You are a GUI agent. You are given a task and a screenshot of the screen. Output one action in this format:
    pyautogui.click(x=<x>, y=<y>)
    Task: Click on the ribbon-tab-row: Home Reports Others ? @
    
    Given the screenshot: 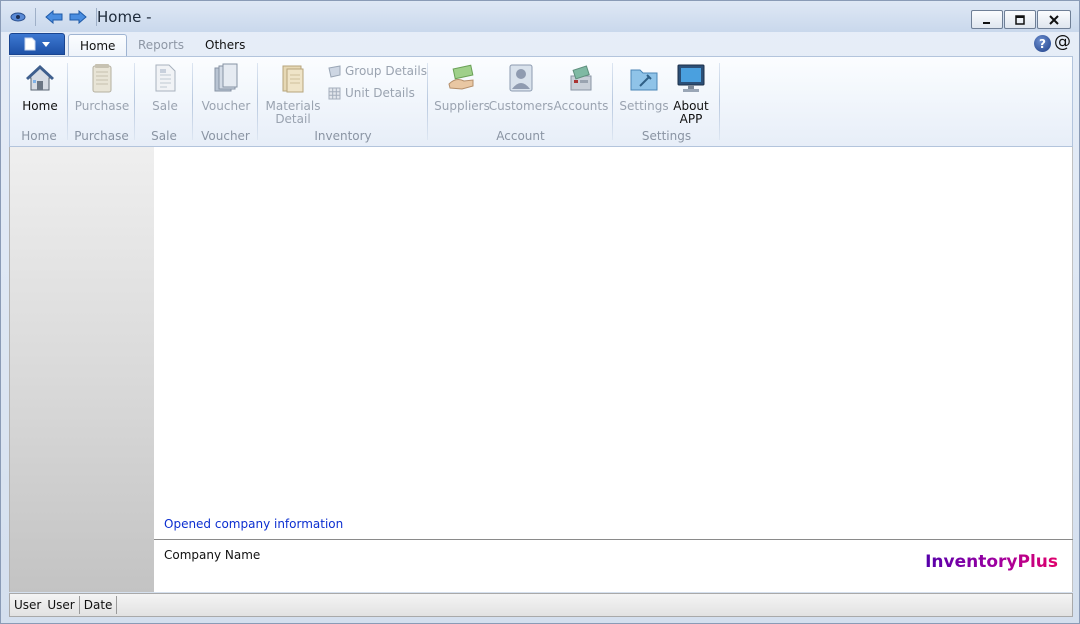 What is the action you would take?
    pyautogui.click(x=541, y=44)
    